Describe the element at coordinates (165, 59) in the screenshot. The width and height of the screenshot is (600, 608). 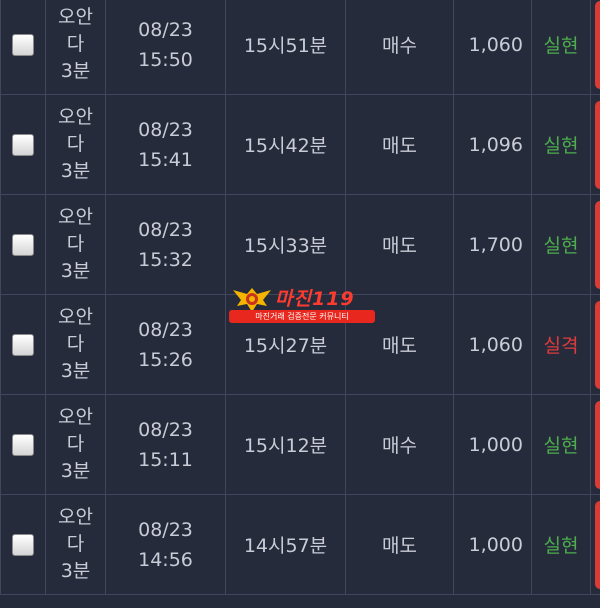
I see `order-time: 15:50` at that location.